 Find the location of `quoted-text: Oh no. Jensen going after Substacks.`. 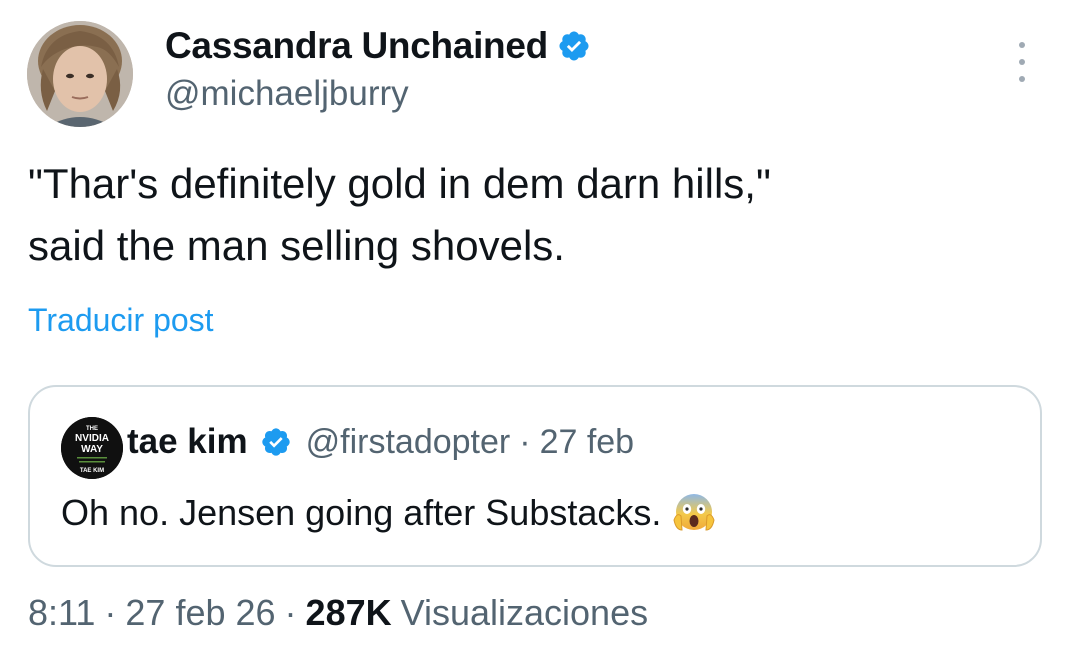

quoted-text: Oh no. Jensen going after Substacks. is located at coordinates (361, 512).